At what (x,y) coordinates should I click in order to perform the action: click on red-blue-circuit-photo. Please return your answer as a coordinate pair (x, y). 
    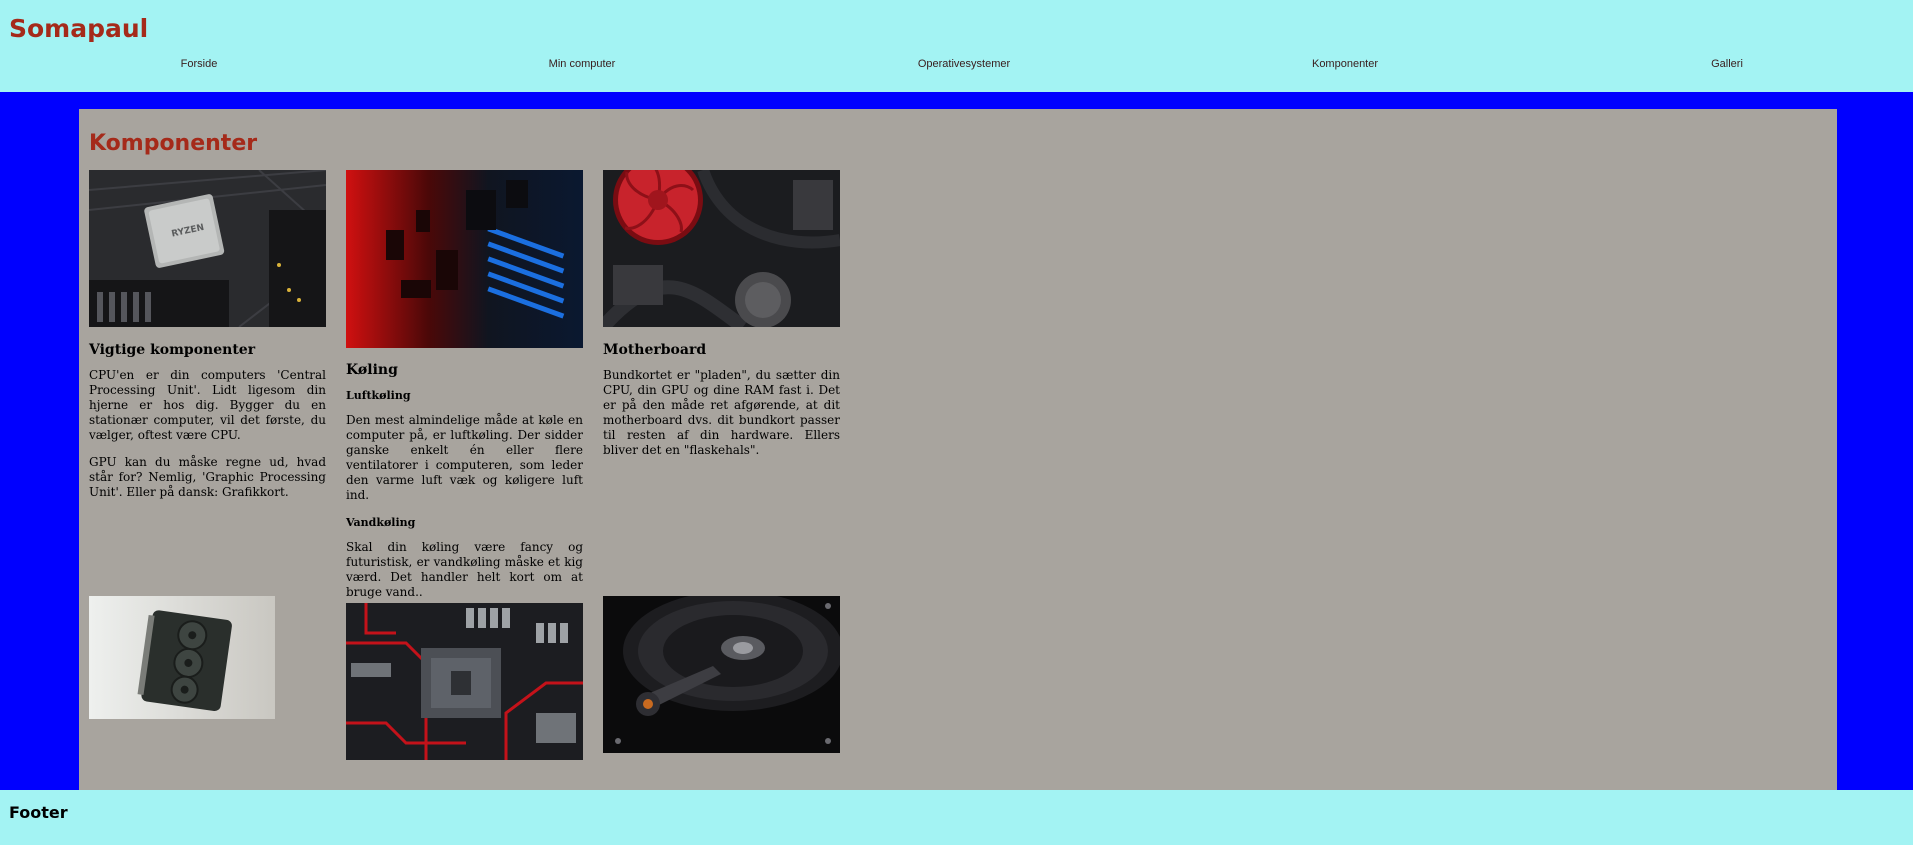
    Looking at the image, I should click on (464, 259).